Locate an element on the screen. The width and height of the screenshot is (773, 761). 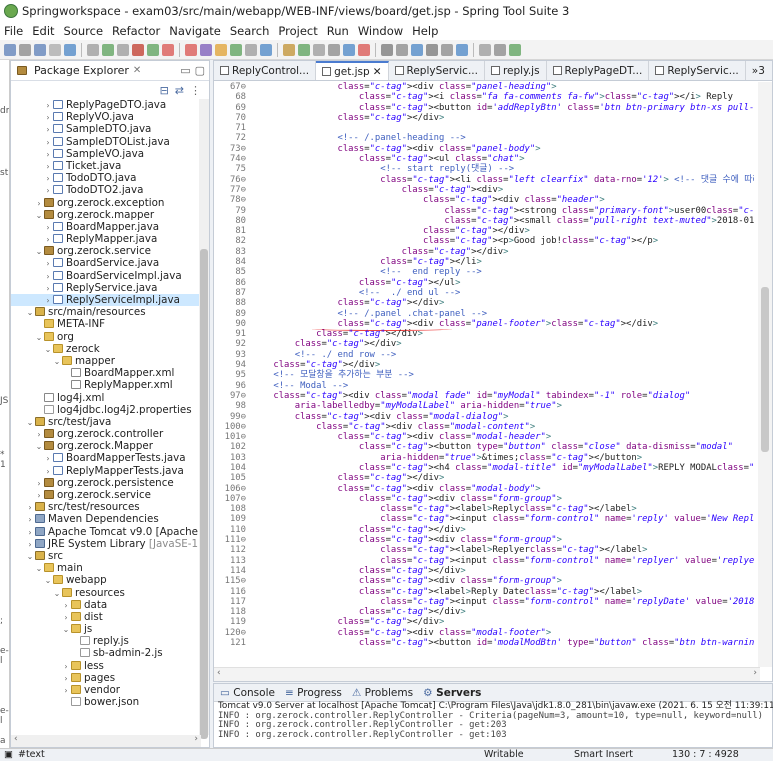
tree-item: › BoardMapperTests.java is located at coordinates (106, 458).